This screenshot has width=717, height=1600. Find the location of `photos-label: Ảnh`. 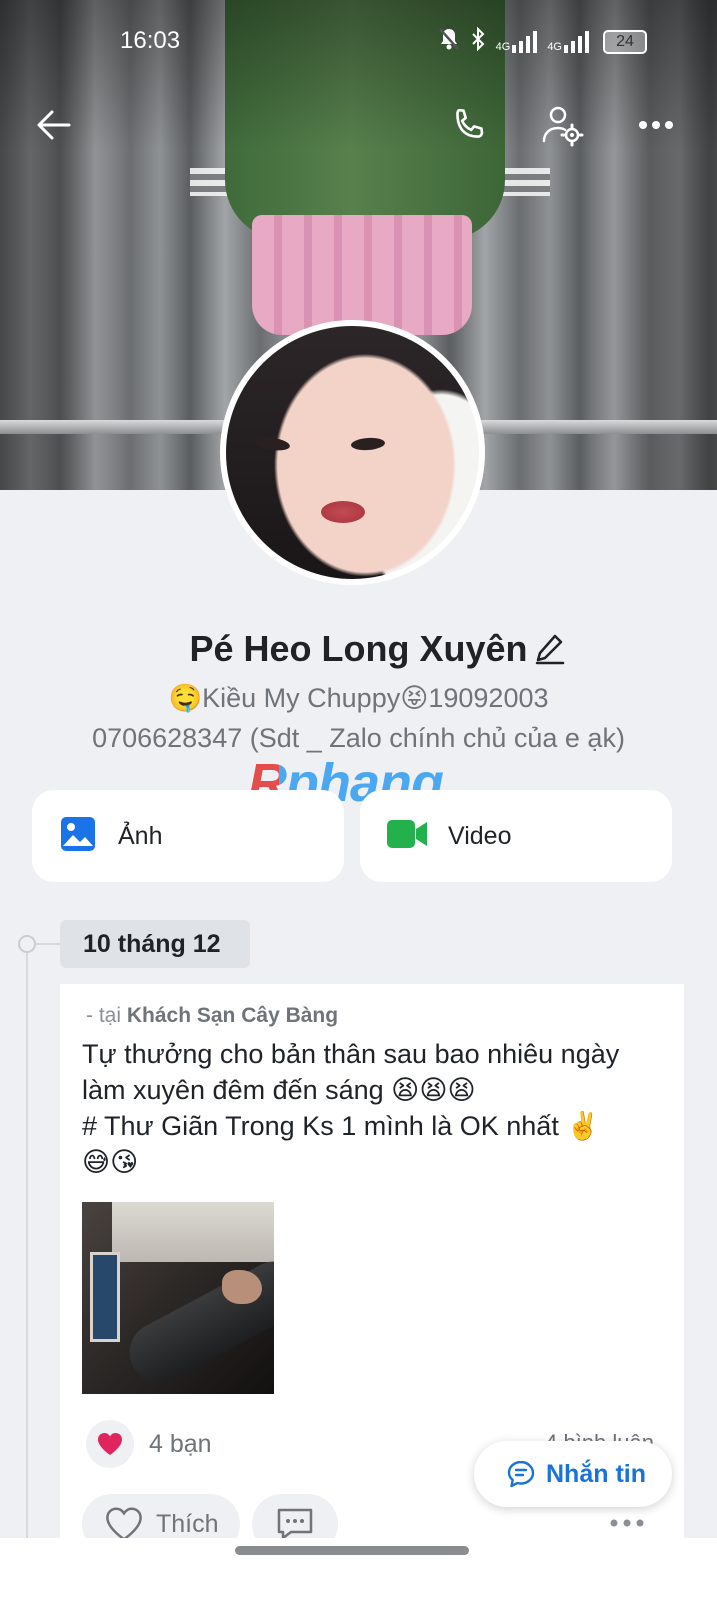

photos-label: Ảnh is located at coordinates (140, 835).